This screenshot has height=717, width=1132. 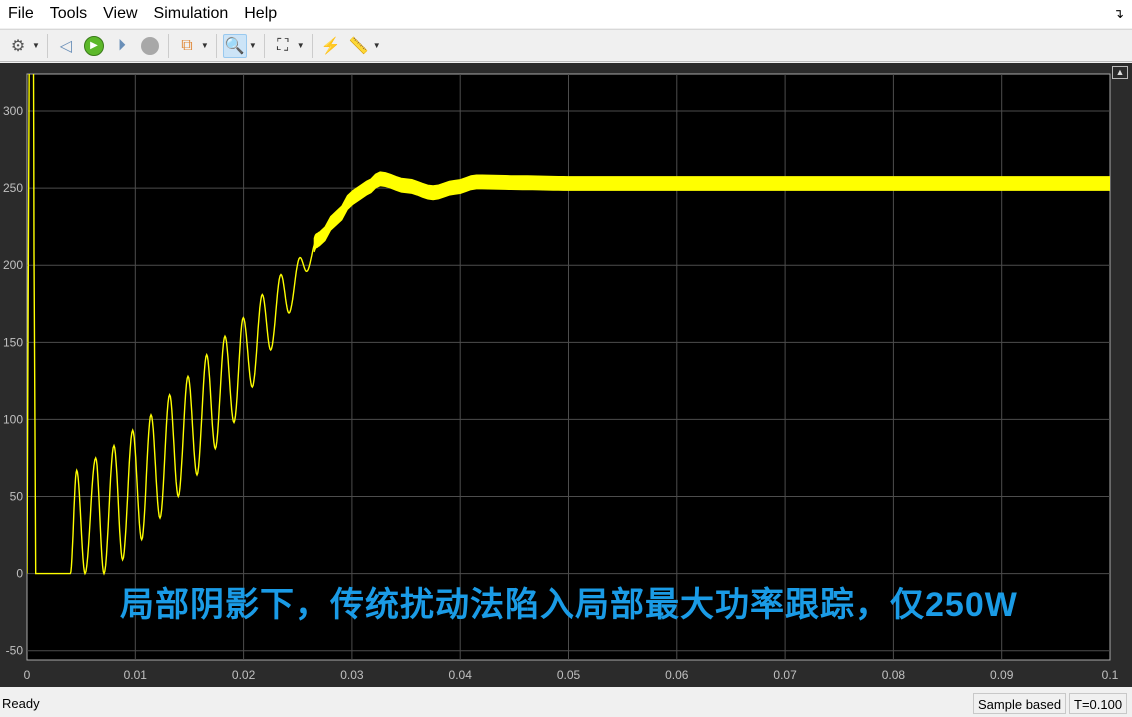 I want to click on status-bar: Ready Sample based T=0.100, so click(x=566, y=702).